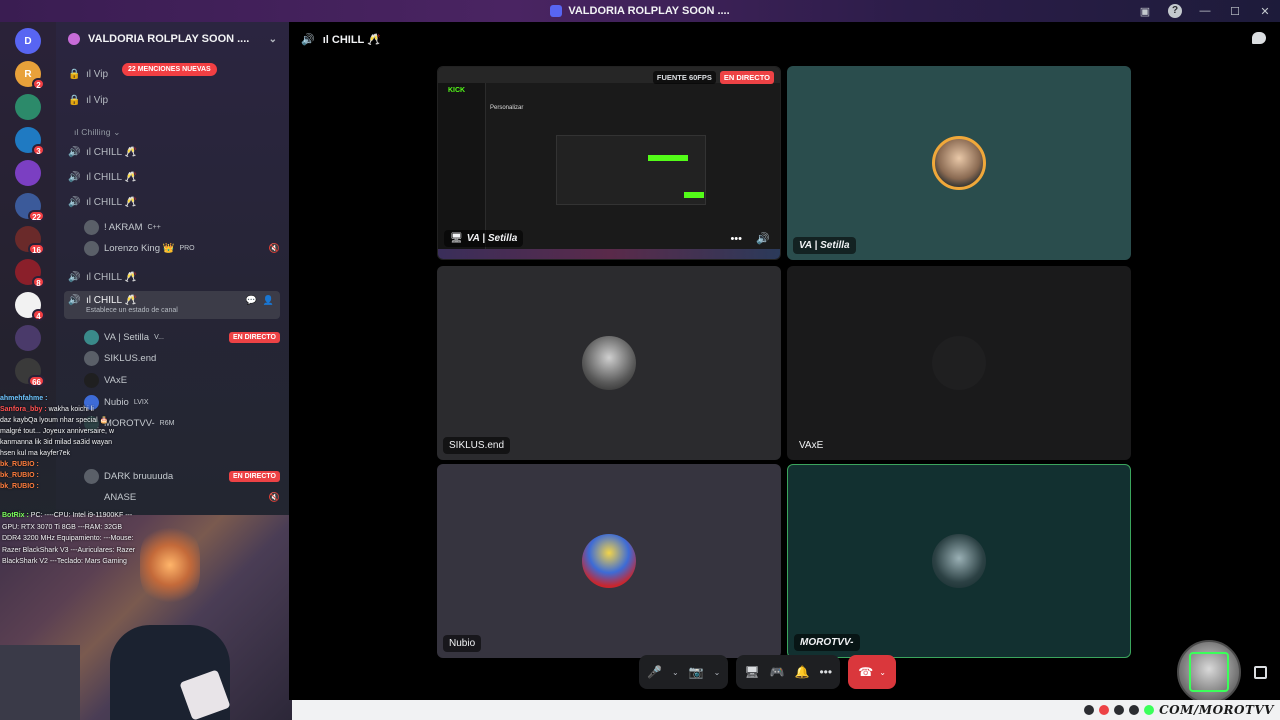 The width and height of the screenshot is (1280, 720). I want to click on server-badge: 16, so click(36, 249).